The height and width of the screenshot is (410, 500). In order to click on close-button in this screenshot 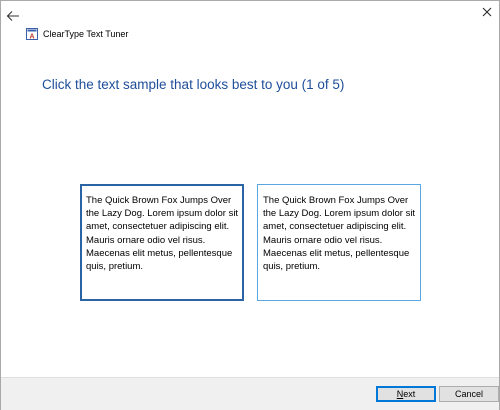, I will do `click(487, 12)`.